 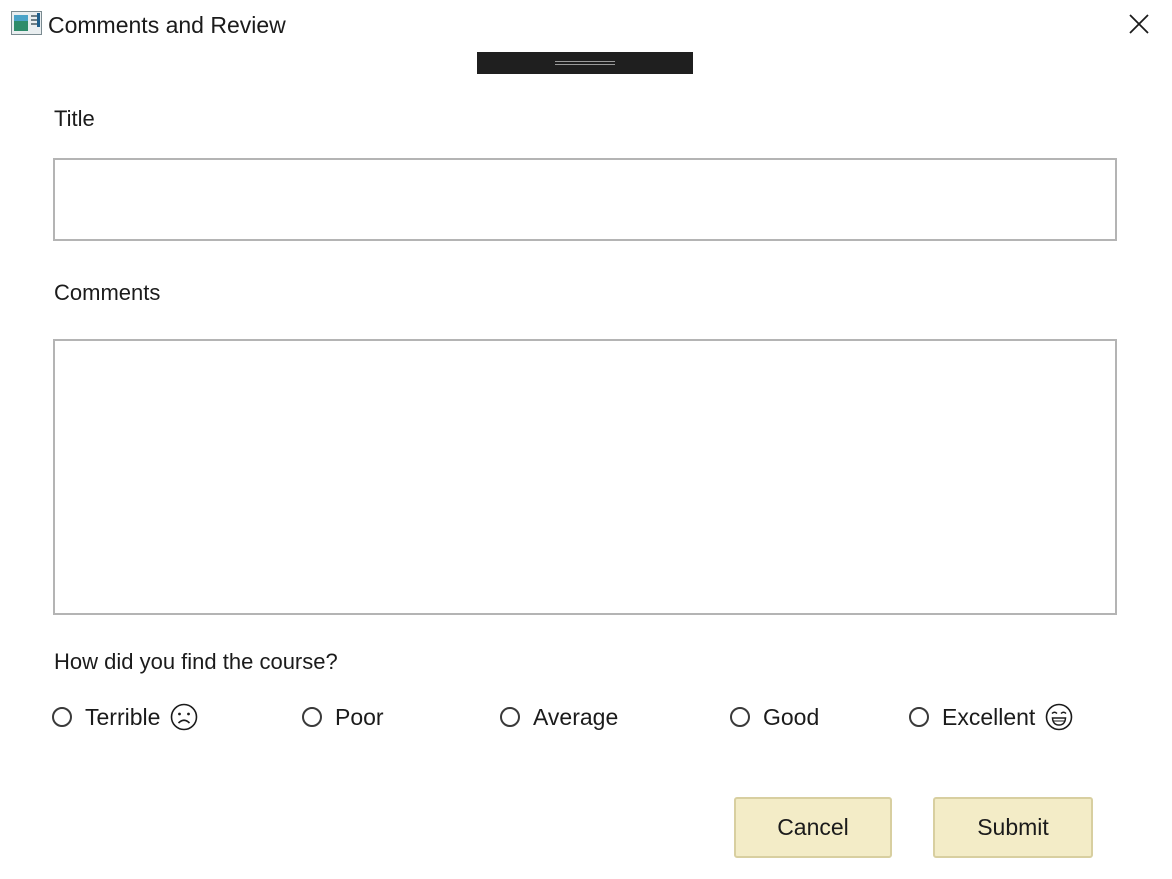 What do you see at coordinates (813, 827) in the screenshot?
I see `cancel-button: Cancel` at bounding box center [813, 827].